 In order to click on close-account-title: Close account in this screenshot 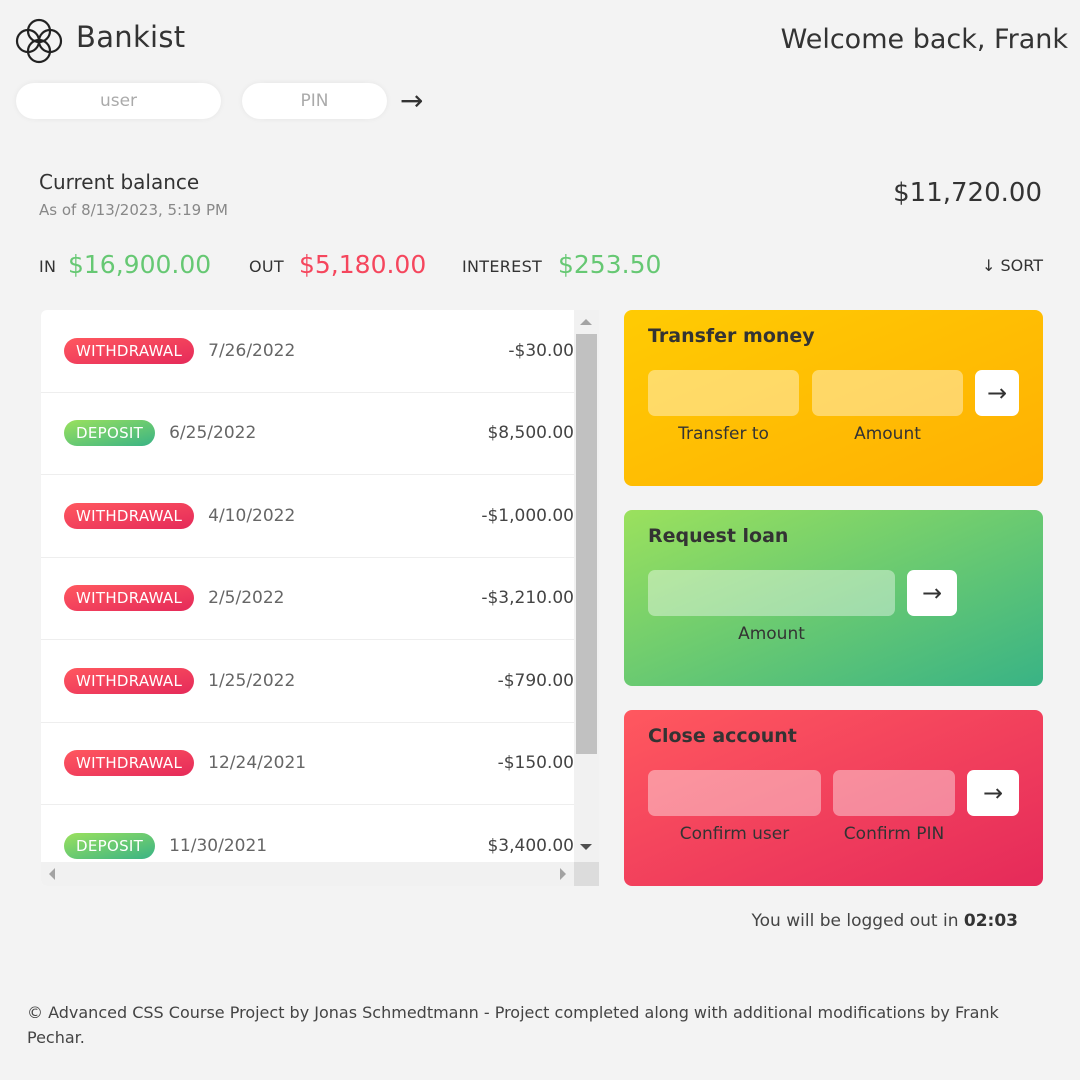, I will do `click(722, 736)`.